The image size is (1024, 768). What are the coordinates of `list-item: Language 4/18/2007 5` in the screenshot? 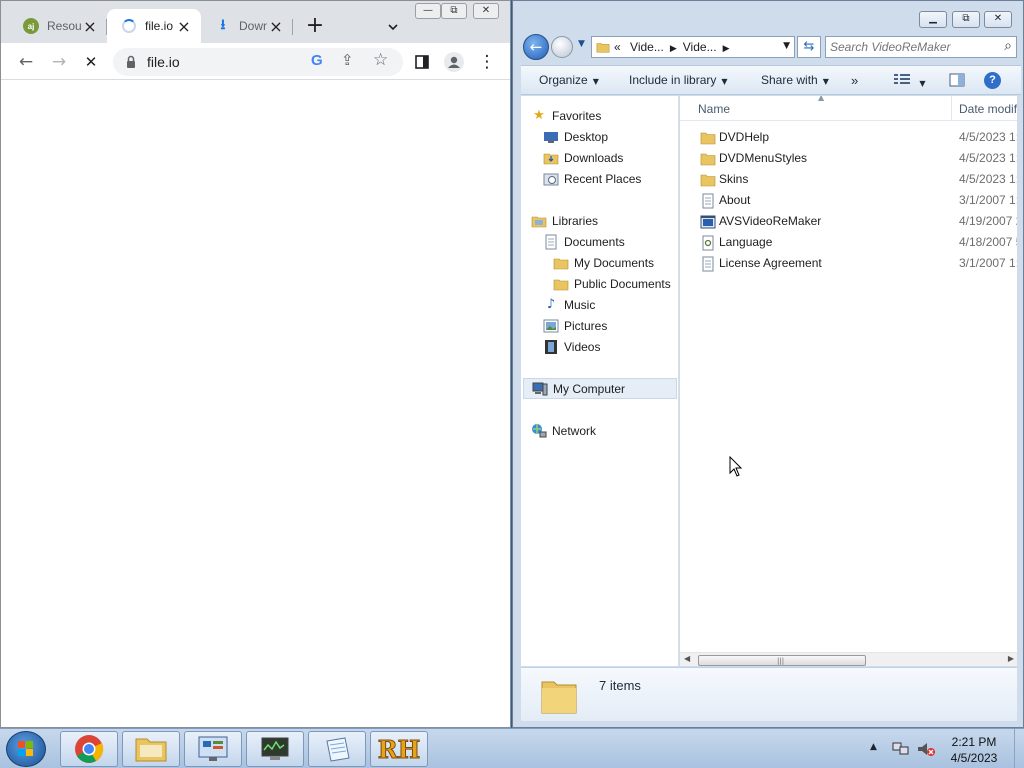 It's located at (848, 242).